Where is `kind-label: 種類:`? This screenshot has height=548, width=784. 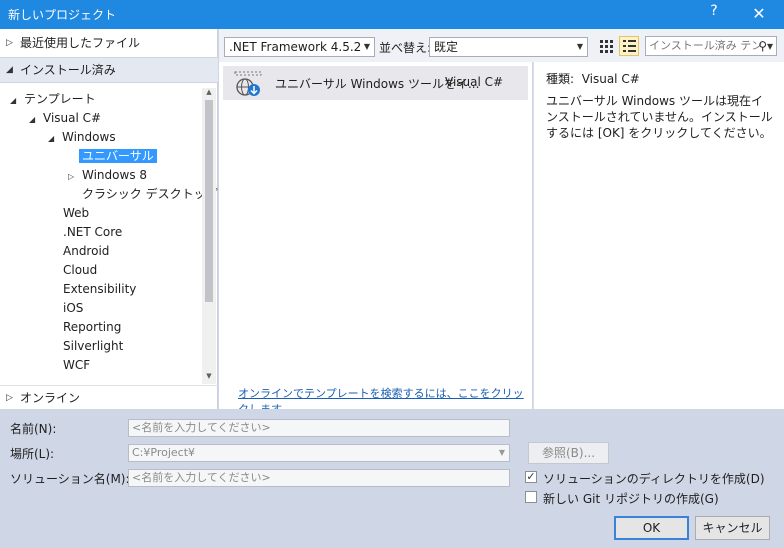
kind-label: 種類: is located at coordinates (560, 79).